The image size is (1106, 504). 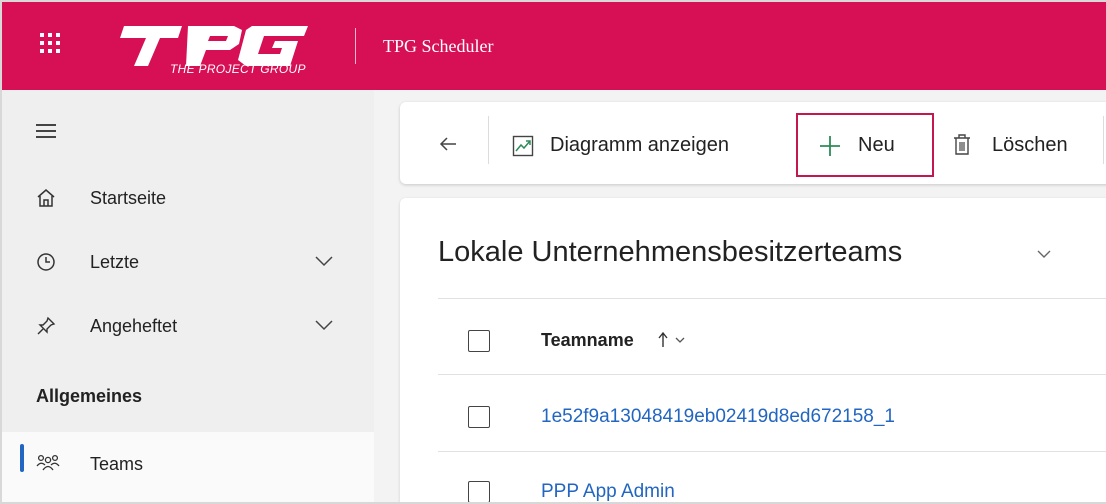 I want to click on view-title: Lokale Unternehmensbesitzerteams, so click(x=670, y=252).